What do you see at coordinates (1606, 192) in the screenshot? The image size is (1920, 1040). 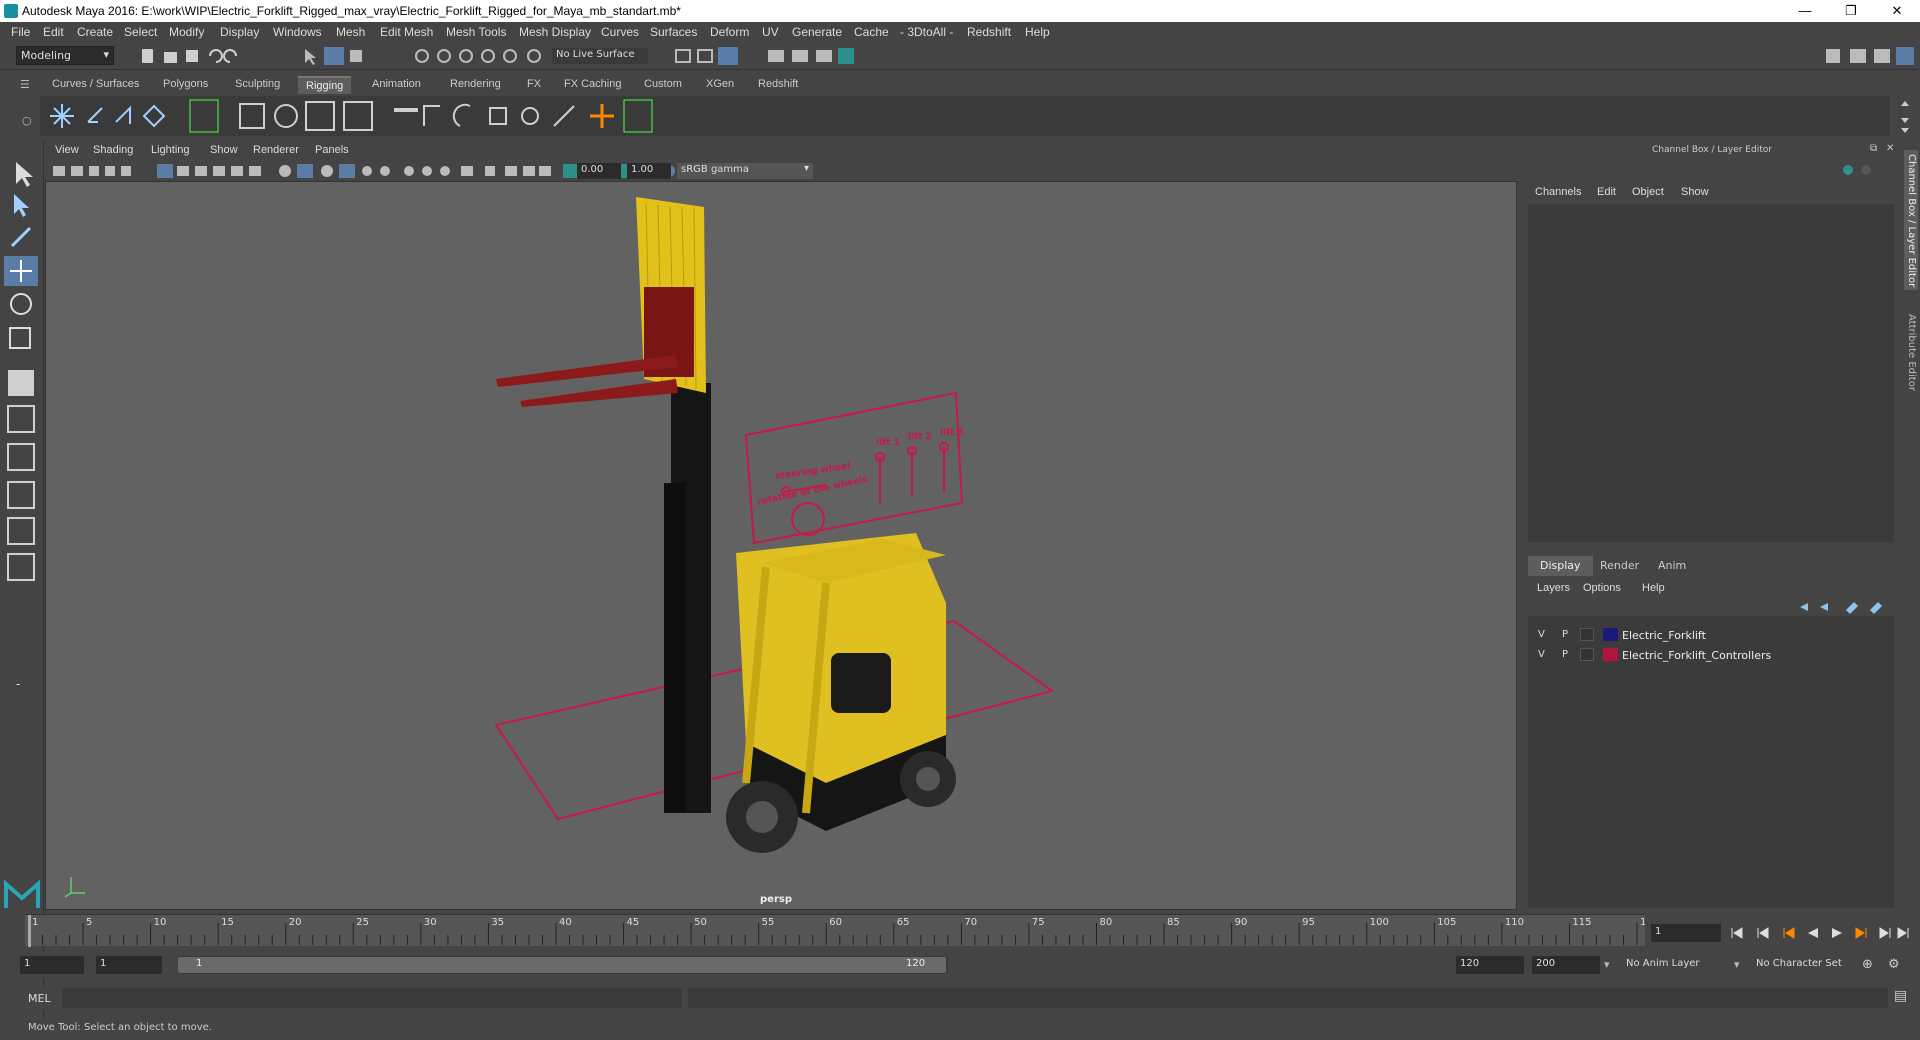 I see `channel-menu-edit: Edit` at bounding box center [1606, 192].